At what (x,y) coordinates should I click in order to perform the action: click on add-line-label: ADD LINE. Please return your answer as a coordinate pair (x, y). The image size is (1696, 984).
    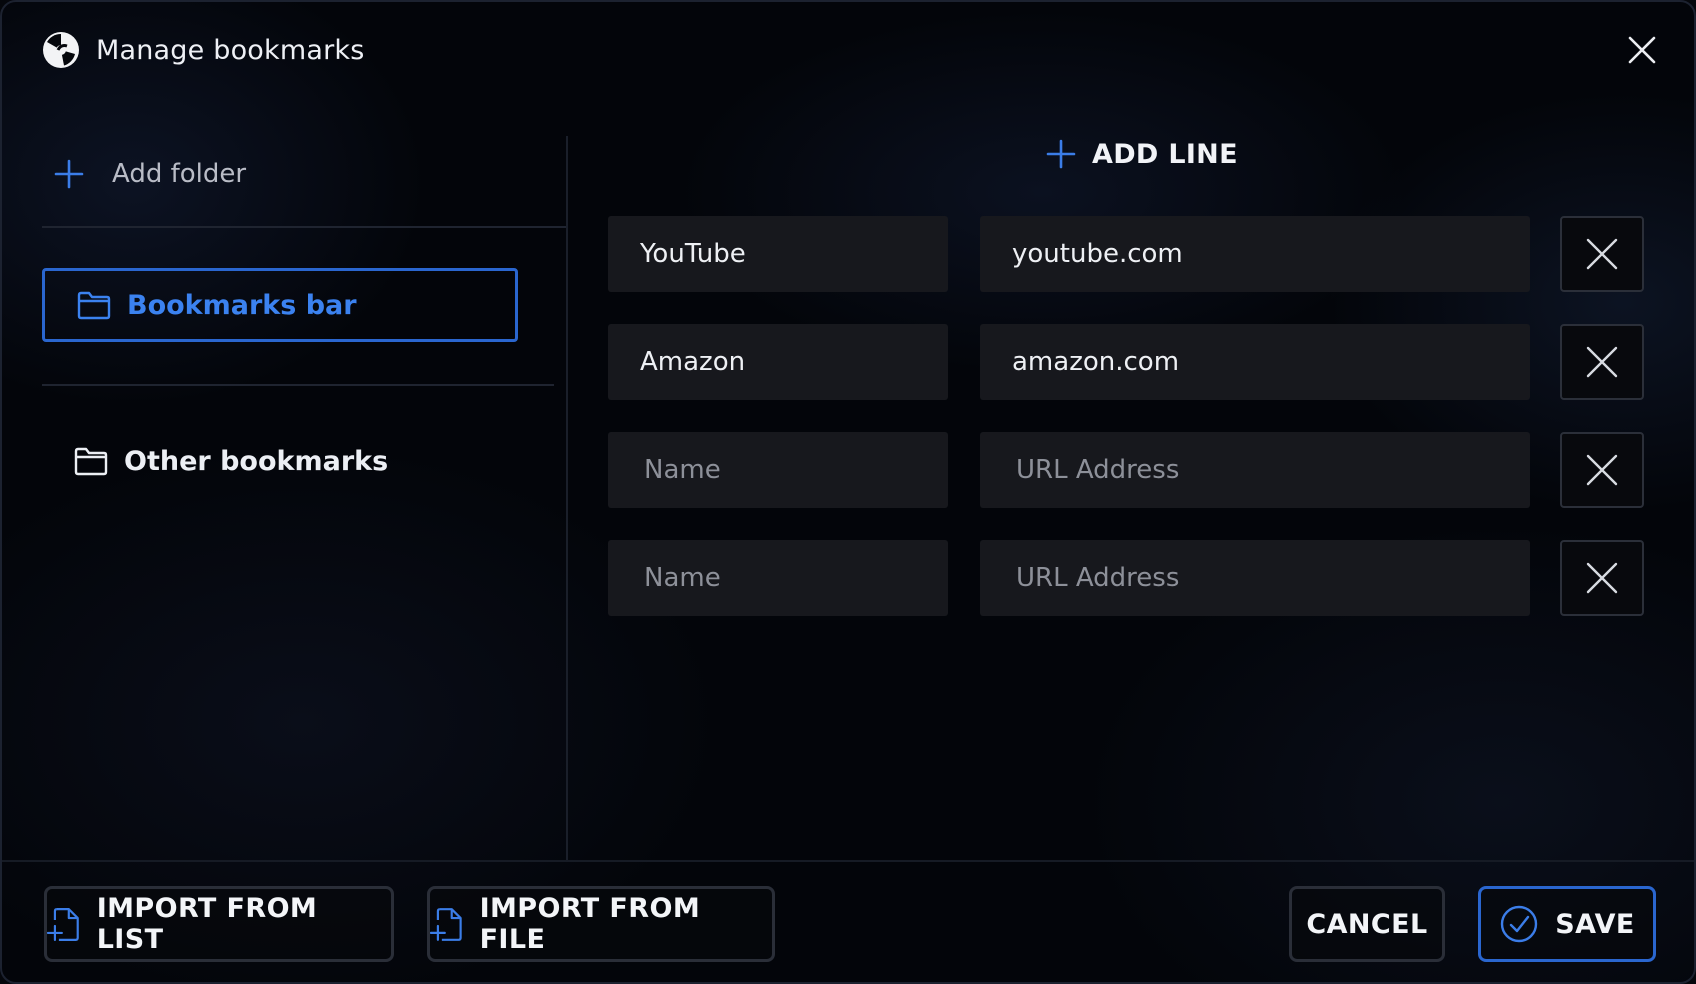
    Looking at the image, I should click on (1165, 154).